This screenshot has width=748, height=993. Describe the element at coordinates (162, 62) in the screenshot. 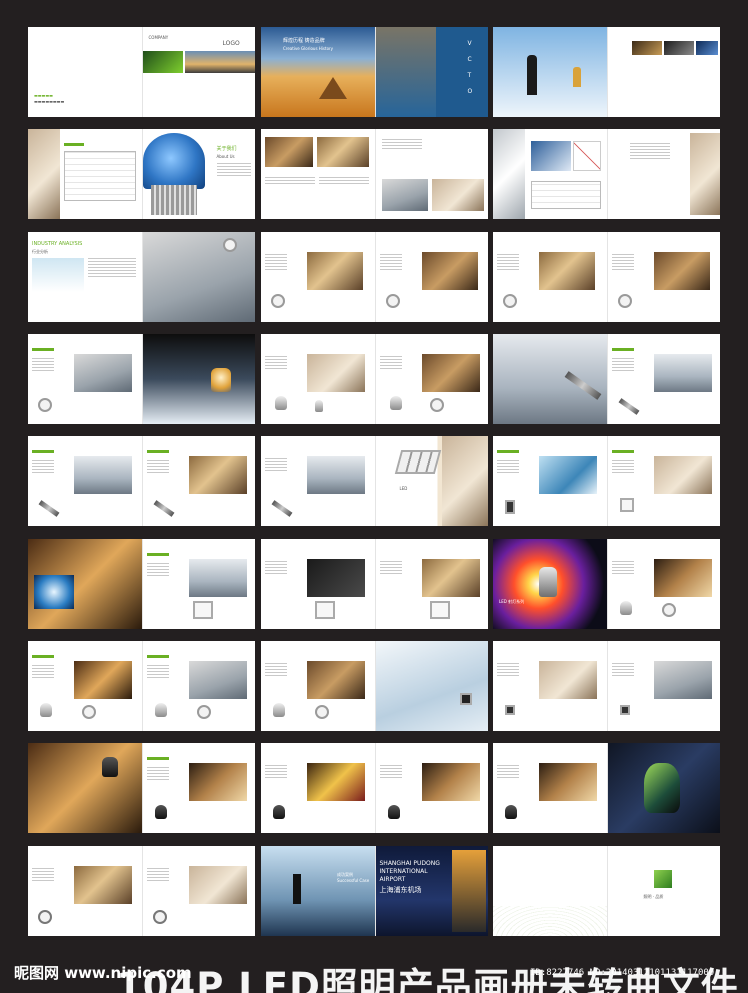

I see `leaf-photo` at that location.